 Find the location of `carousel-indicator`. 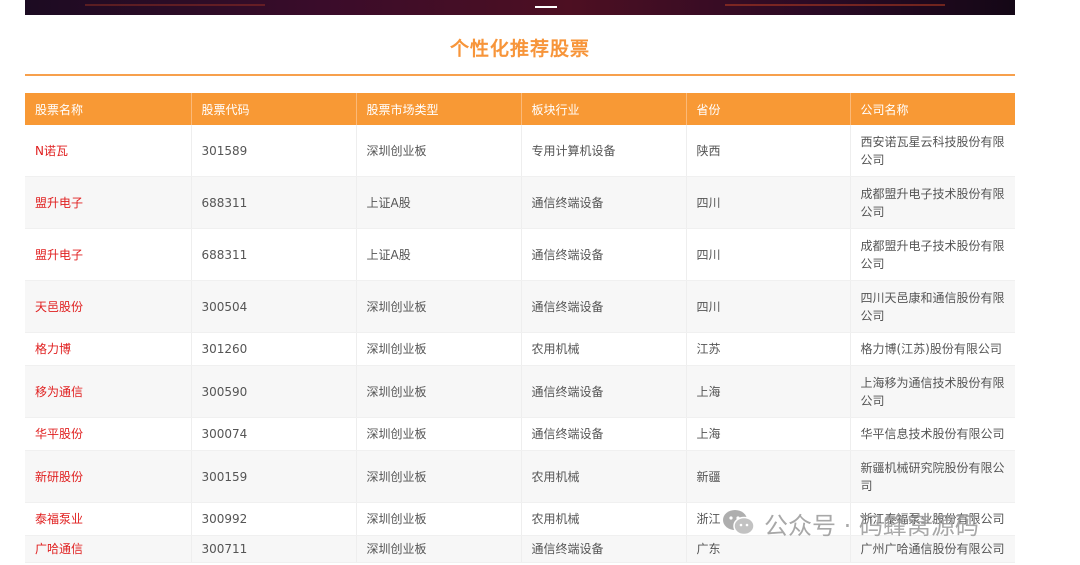

carousel-indicator is located at coordinates (546, 7).